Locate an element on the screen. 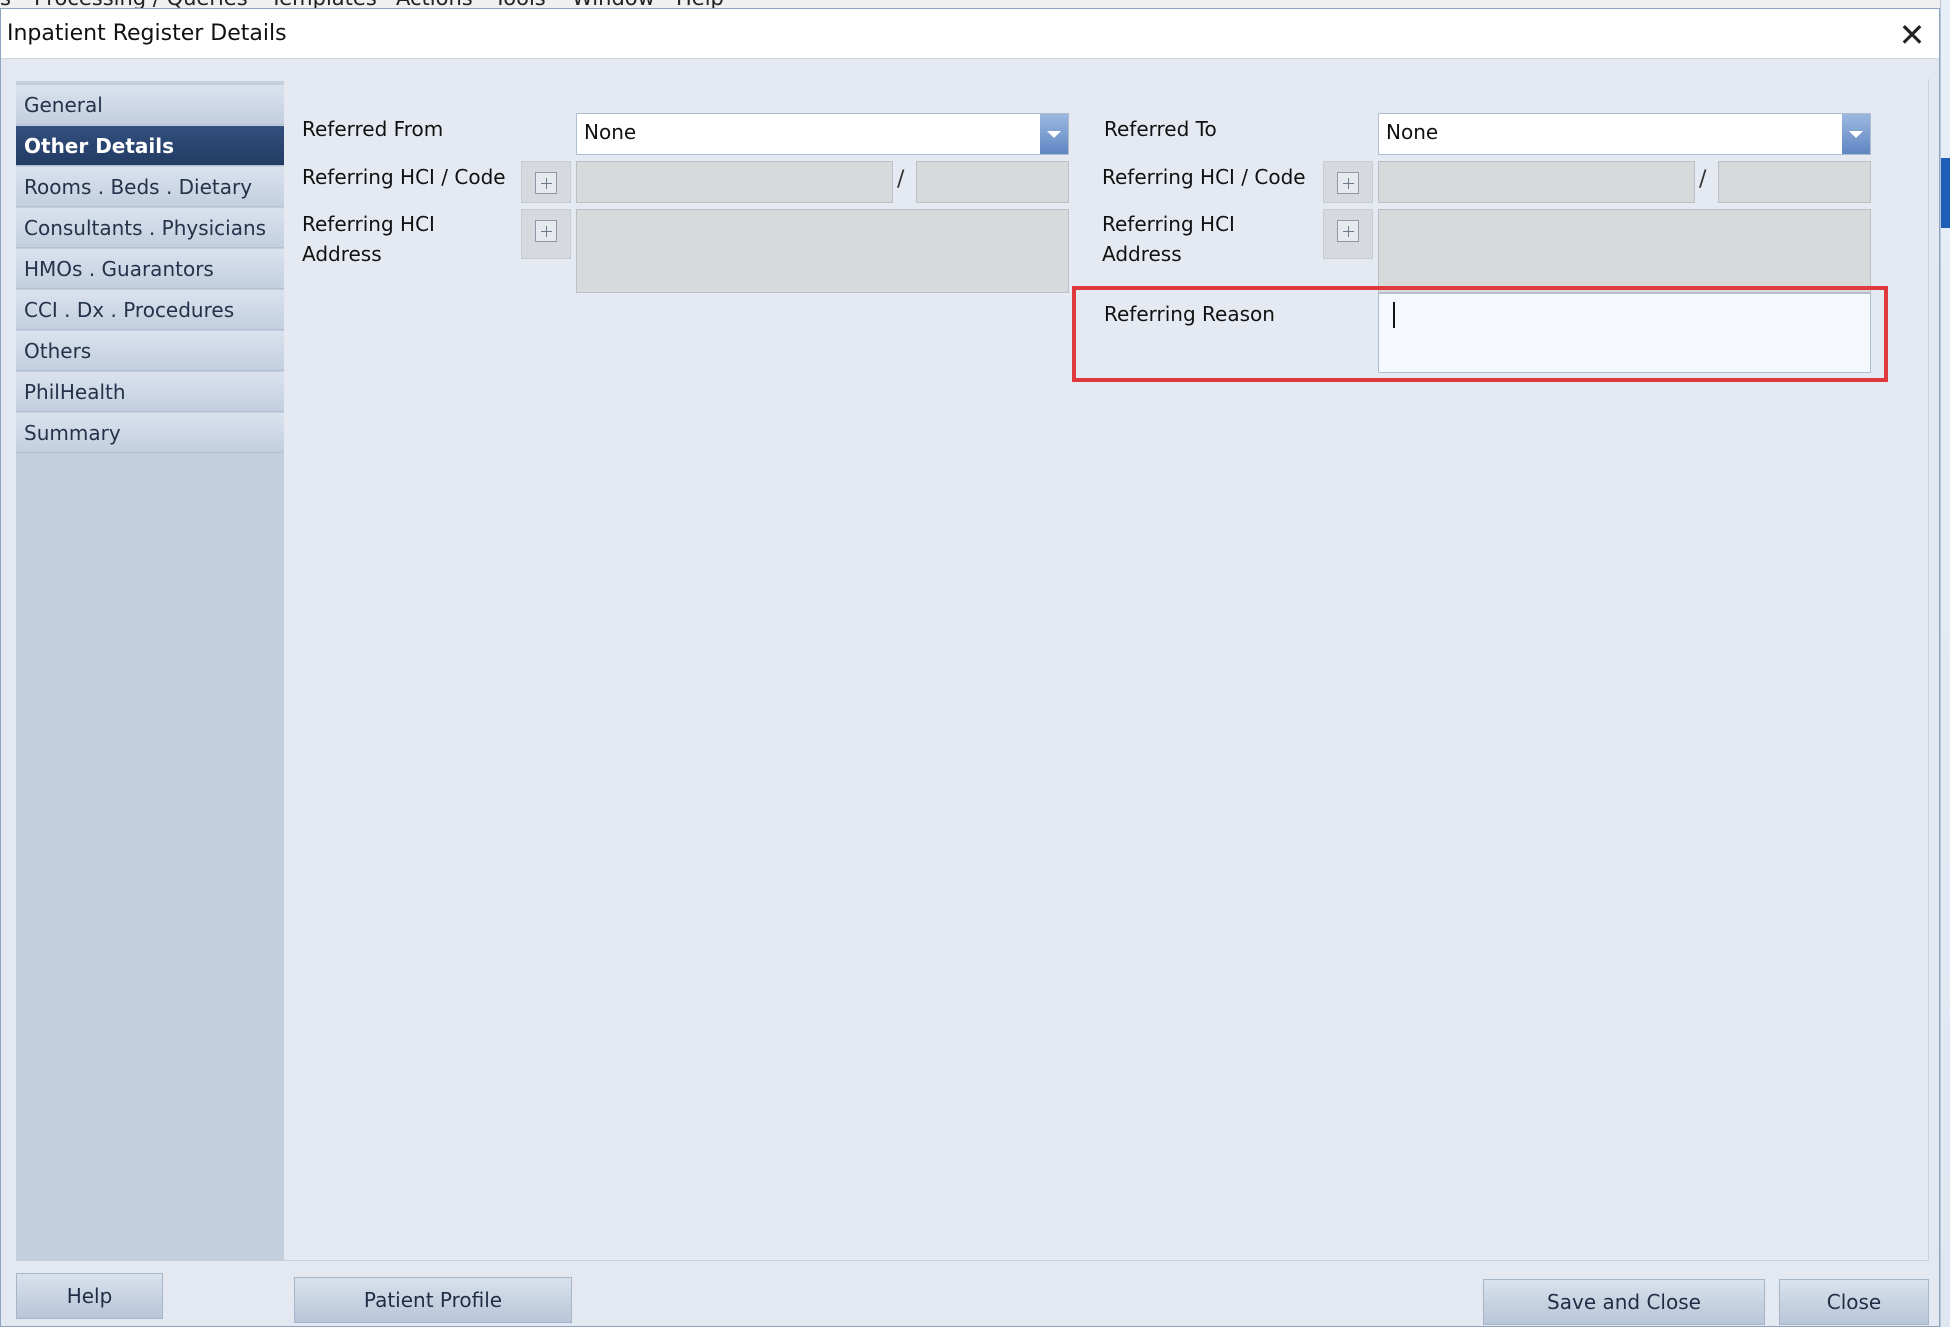 Image resolution: width=1950 pixels, height=1327 pixels. text-caret is located at coordinates (1394, 315).